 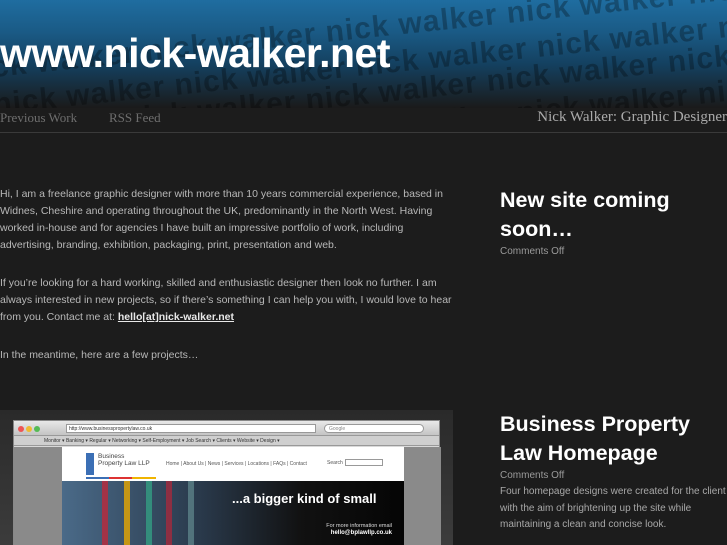 I want to click on nav-rss-feed: RSS Feed, so click(x=135, y=118).